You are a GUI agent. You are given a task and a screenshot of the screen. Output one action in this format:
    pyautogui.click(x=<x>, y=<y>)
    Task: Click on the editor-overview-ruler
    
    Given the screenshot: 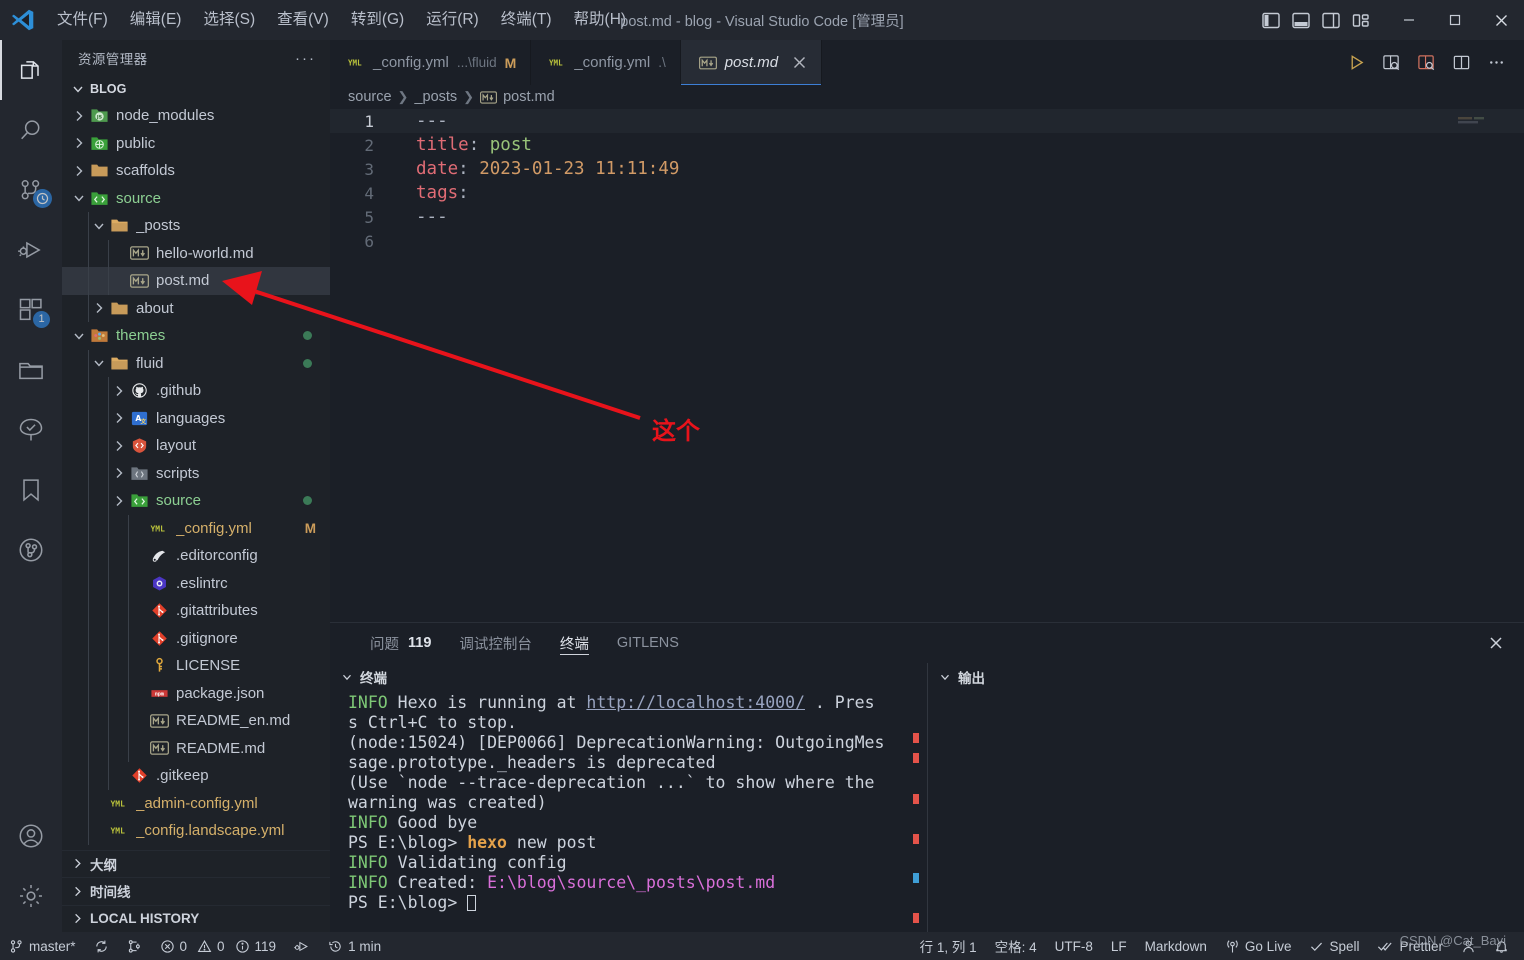 What is the action you would take?
    pyautogui.click(x=1517, y=365)
    